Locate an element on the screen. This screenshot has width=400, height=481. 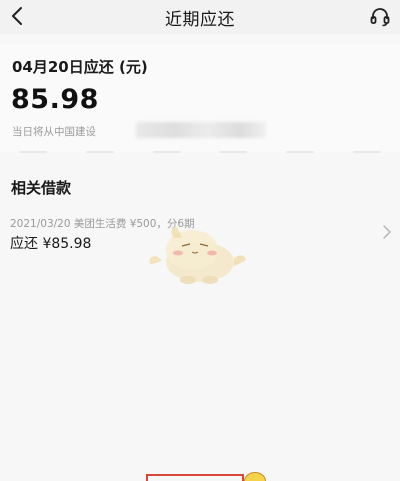
related-loans-title: 相关借款 is located at coordinates (41, 188).